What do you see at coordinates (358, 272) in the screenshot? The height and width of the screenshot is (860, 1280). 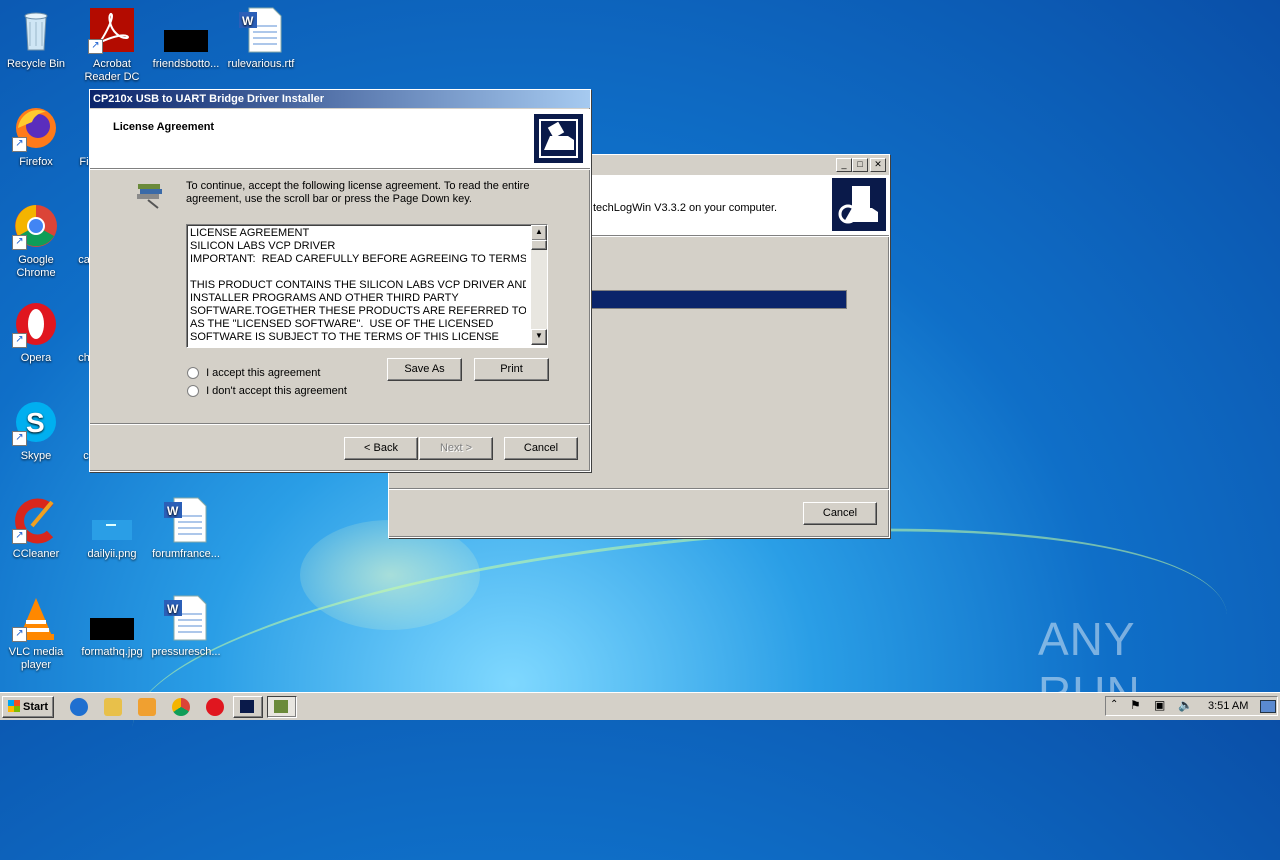 I see `license-line` at bounding box center [358, 272].